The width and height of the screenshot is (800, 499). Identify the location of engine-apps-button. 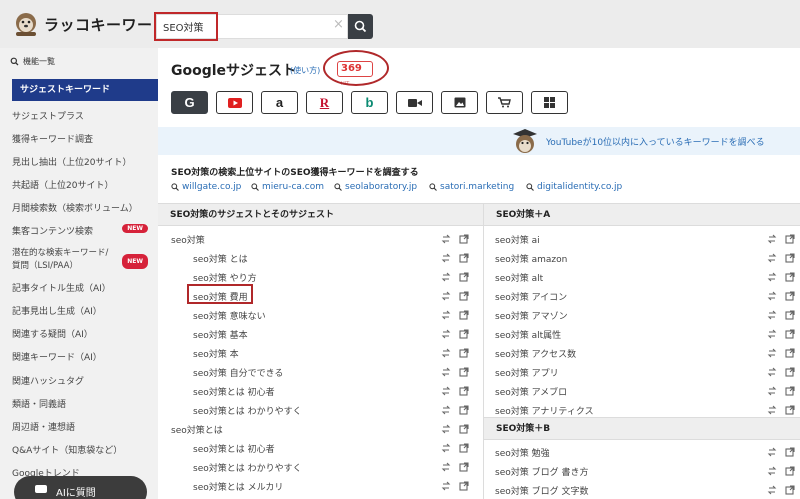
(549, 102).